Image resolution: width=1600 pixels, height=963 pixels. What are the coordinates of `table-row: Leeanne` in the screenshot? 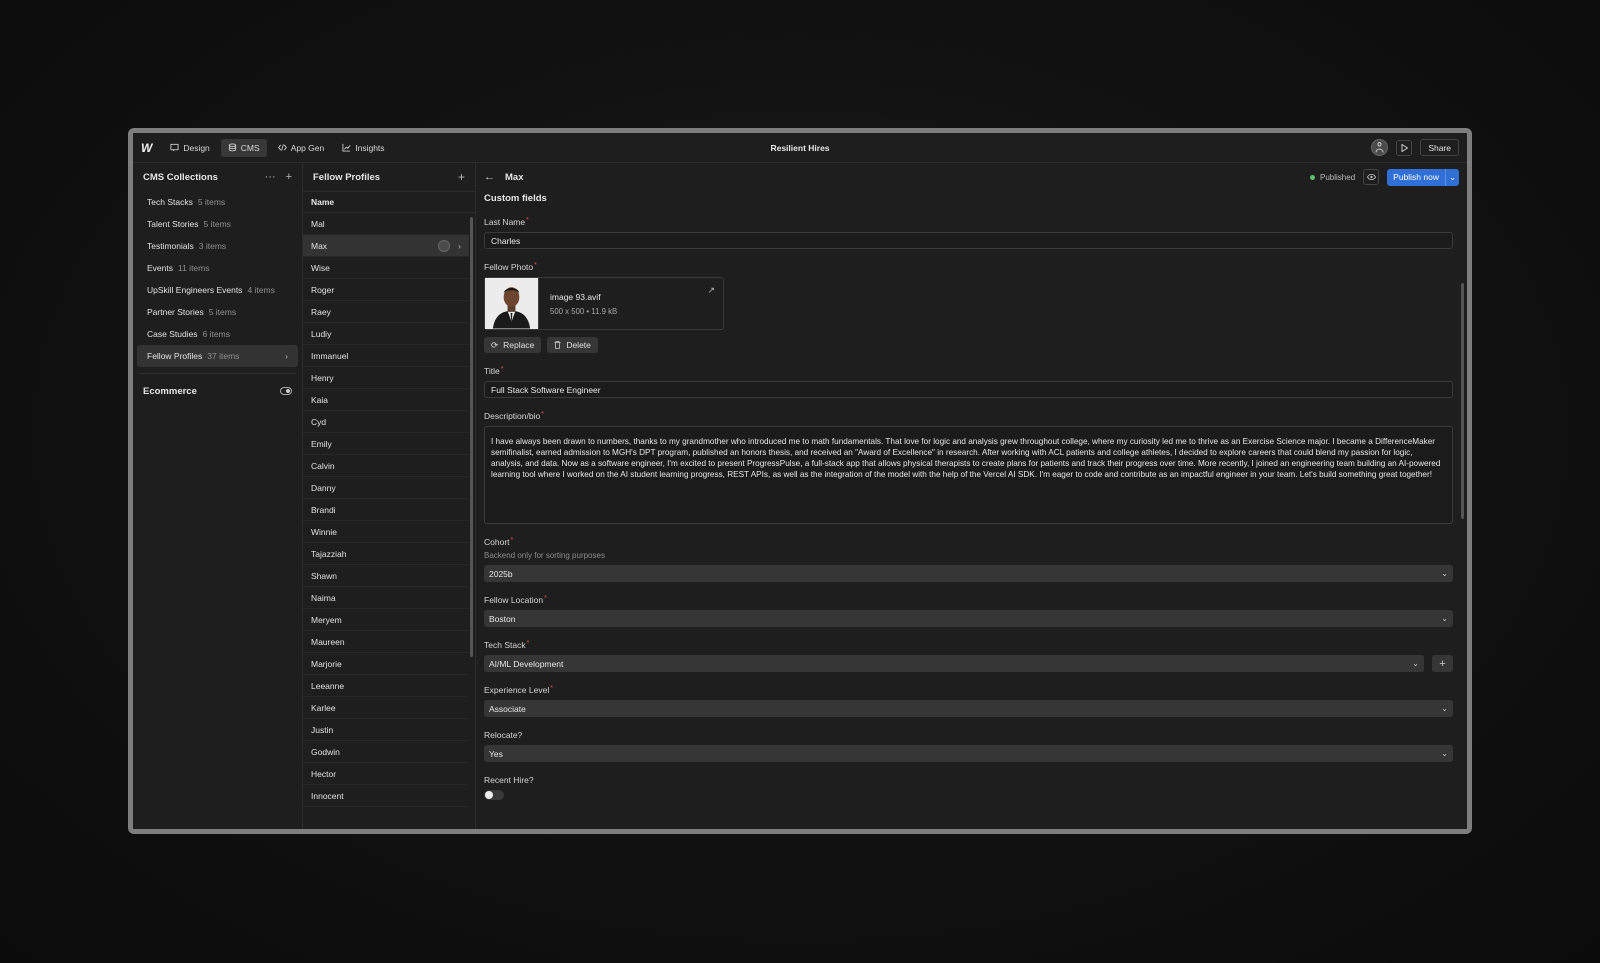 It's located at (386, 686).